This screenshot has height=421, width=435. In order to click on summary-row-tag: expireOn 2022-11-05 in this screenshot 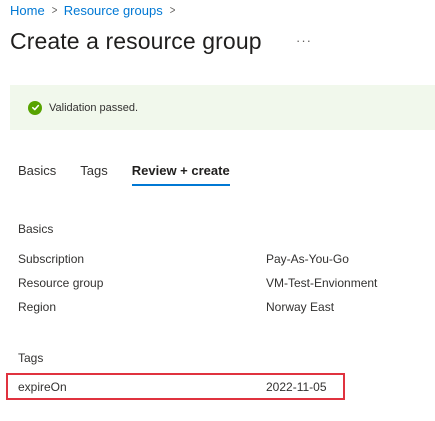, I will do `click(218, 388)`.